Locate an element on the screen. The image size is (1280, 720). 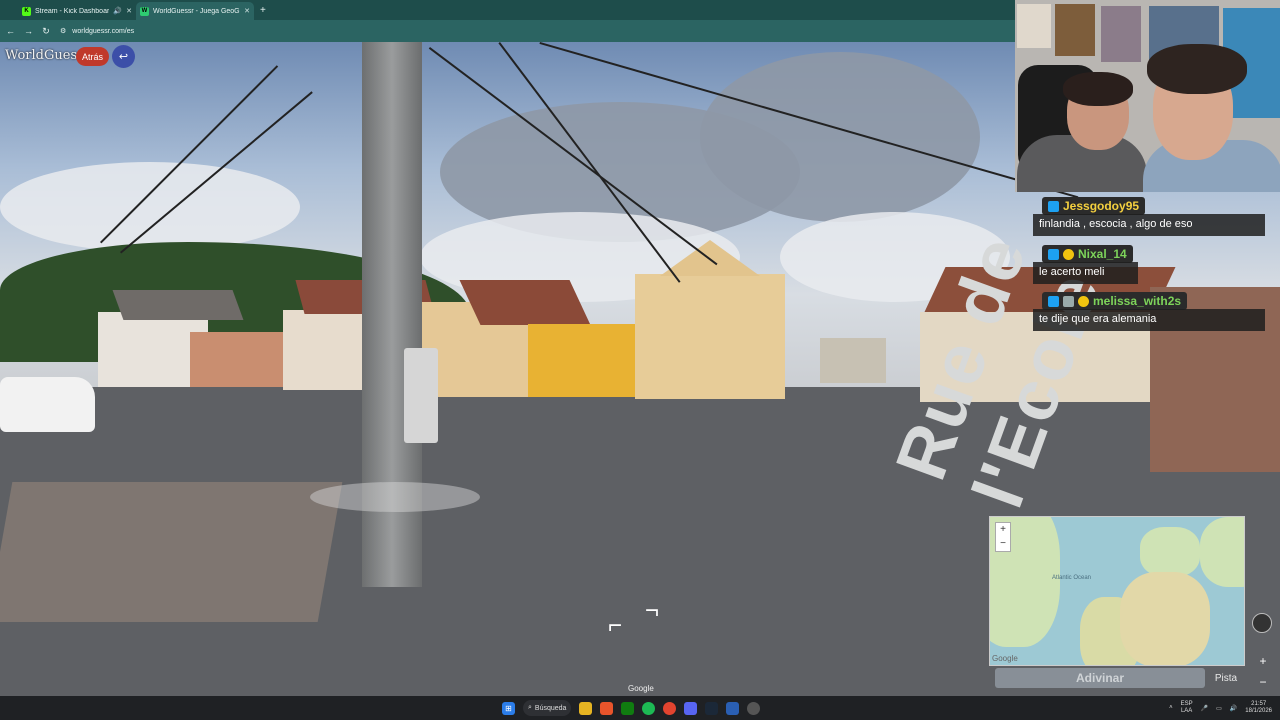
volume-icon: 🔊 is located at coordinates (1233, 708).